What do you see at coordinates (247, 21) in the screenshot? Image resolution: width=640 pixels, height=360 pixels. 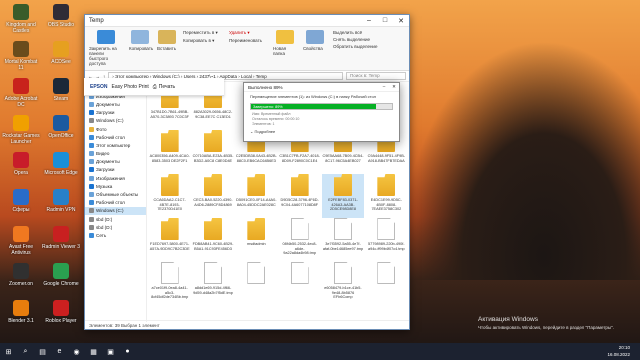 I see `explorer-titlebar: Temp – □ ✕` at bounding box center [247, 21].